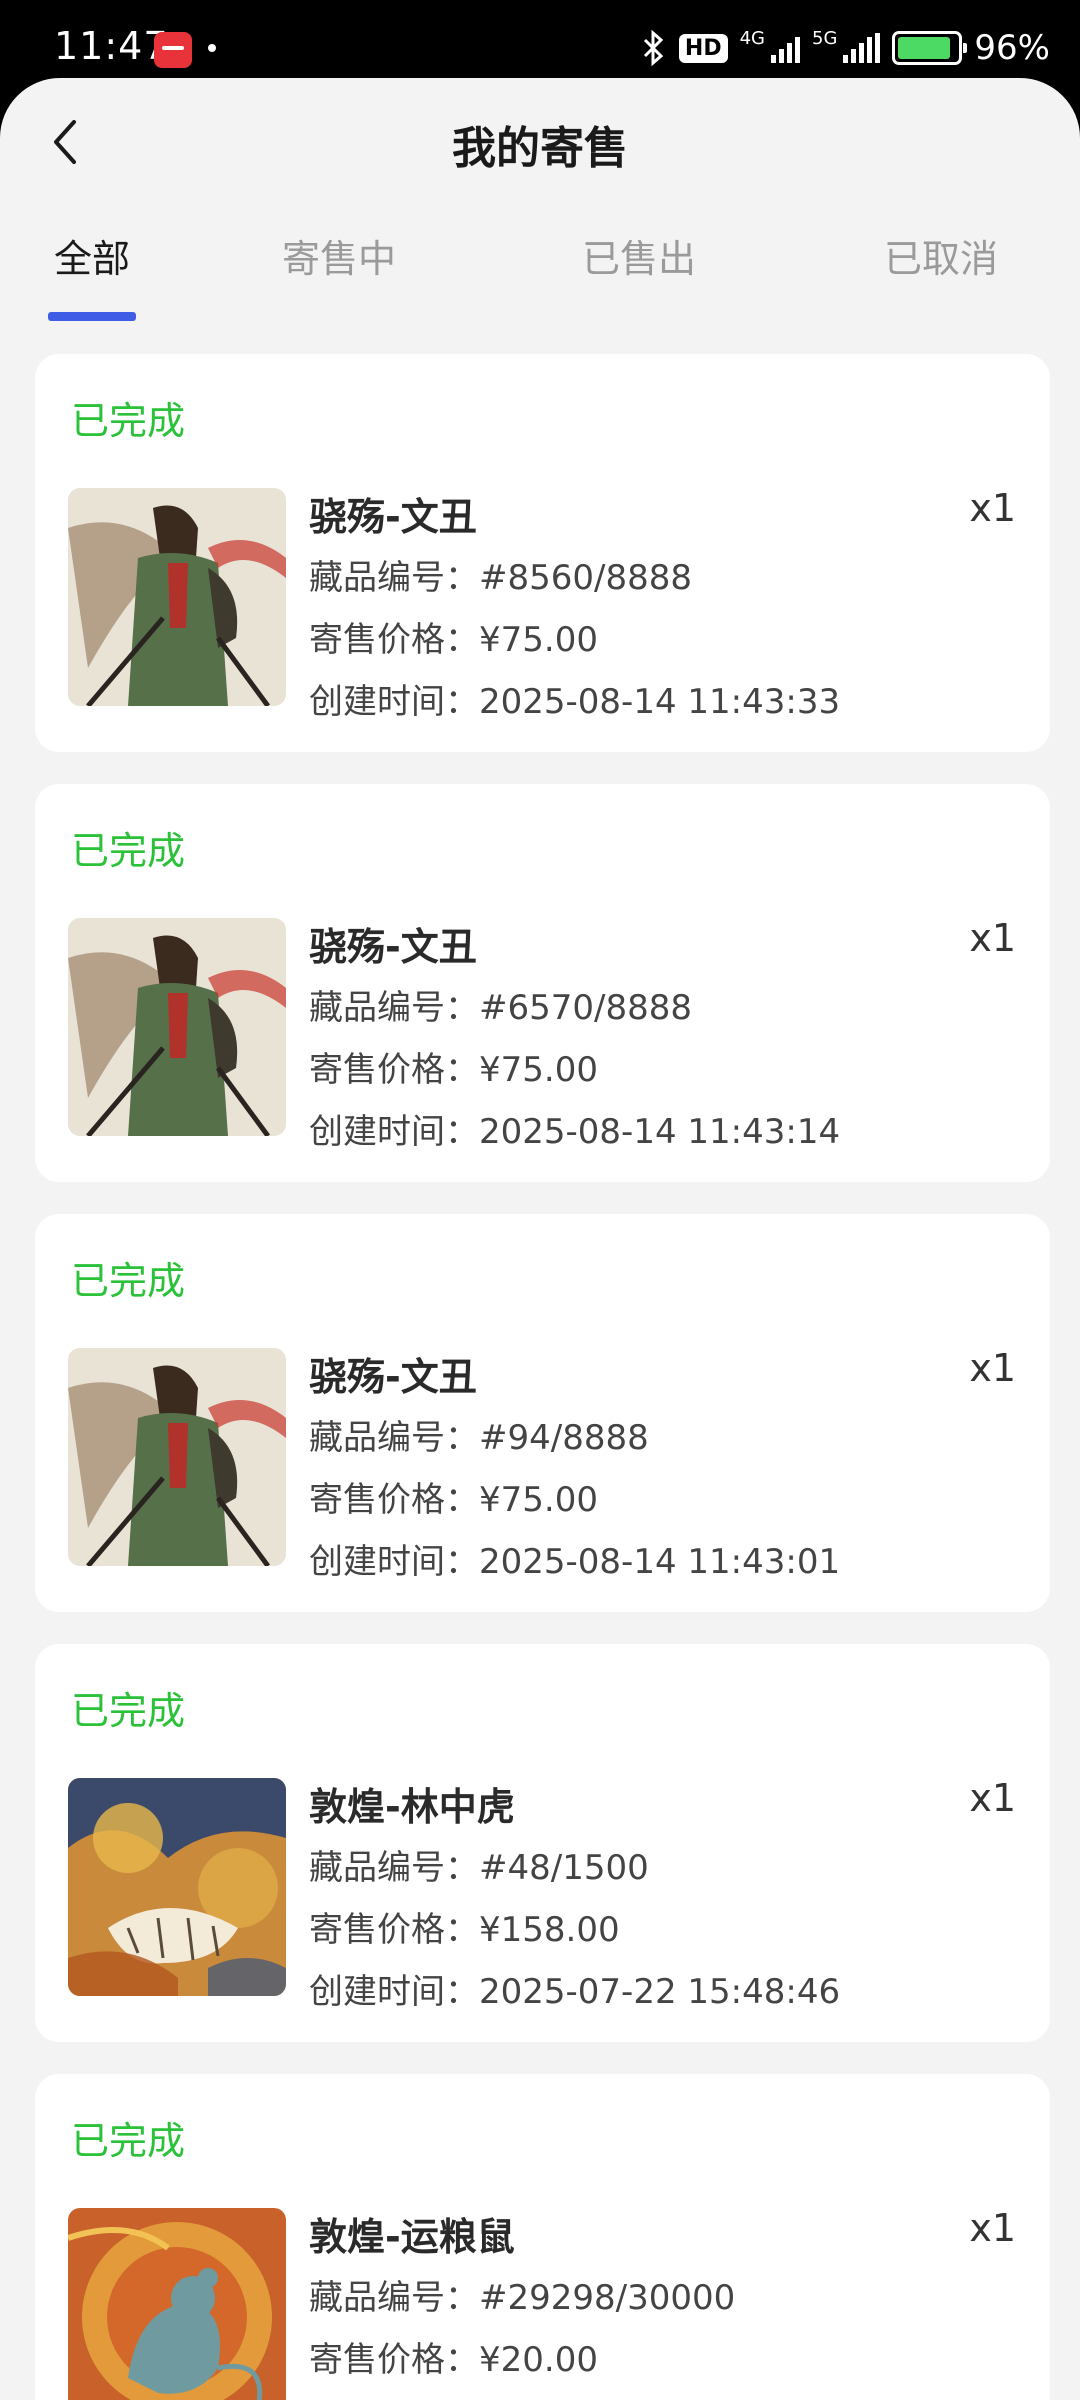 The image size is (1080, 2400). Describe the element at coordinates (752, 38) in the screenshot. I see `network-4g-label: 4G` at that location.